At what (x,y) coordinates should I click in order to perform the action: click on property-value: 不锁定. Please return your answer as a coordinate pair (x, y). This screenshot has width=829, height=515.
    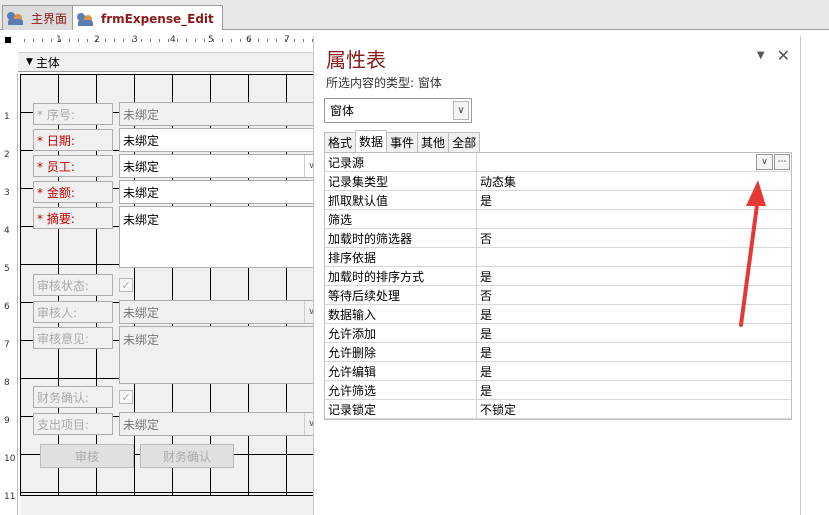
    Looking at the image, I should click on (634, 409).